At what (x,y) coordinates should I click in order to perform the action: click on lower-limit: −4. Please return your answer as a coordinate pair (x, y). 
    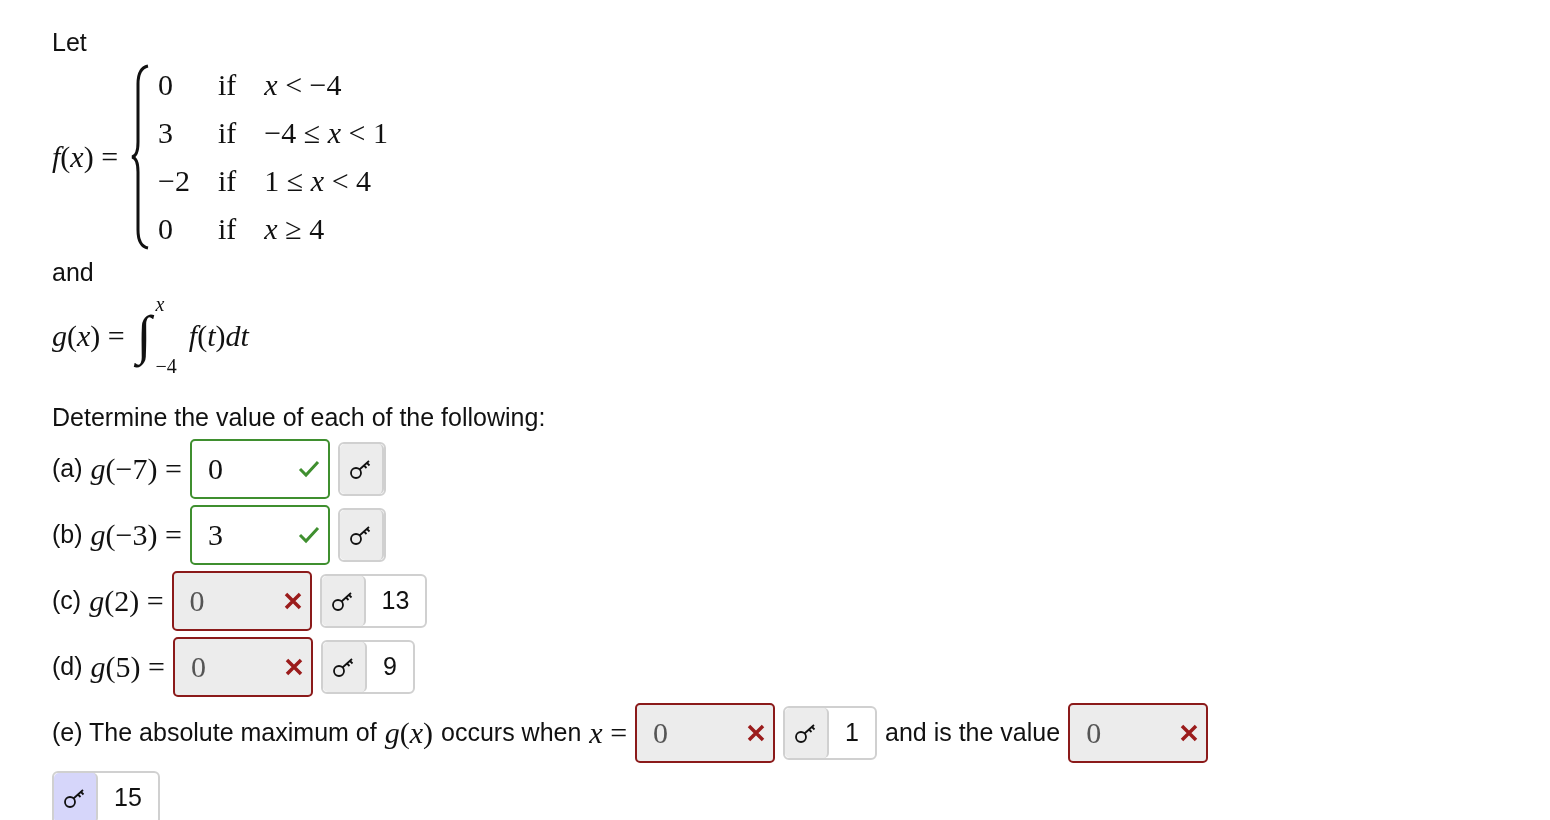
    Looking at the image, I should click on (166, 366).